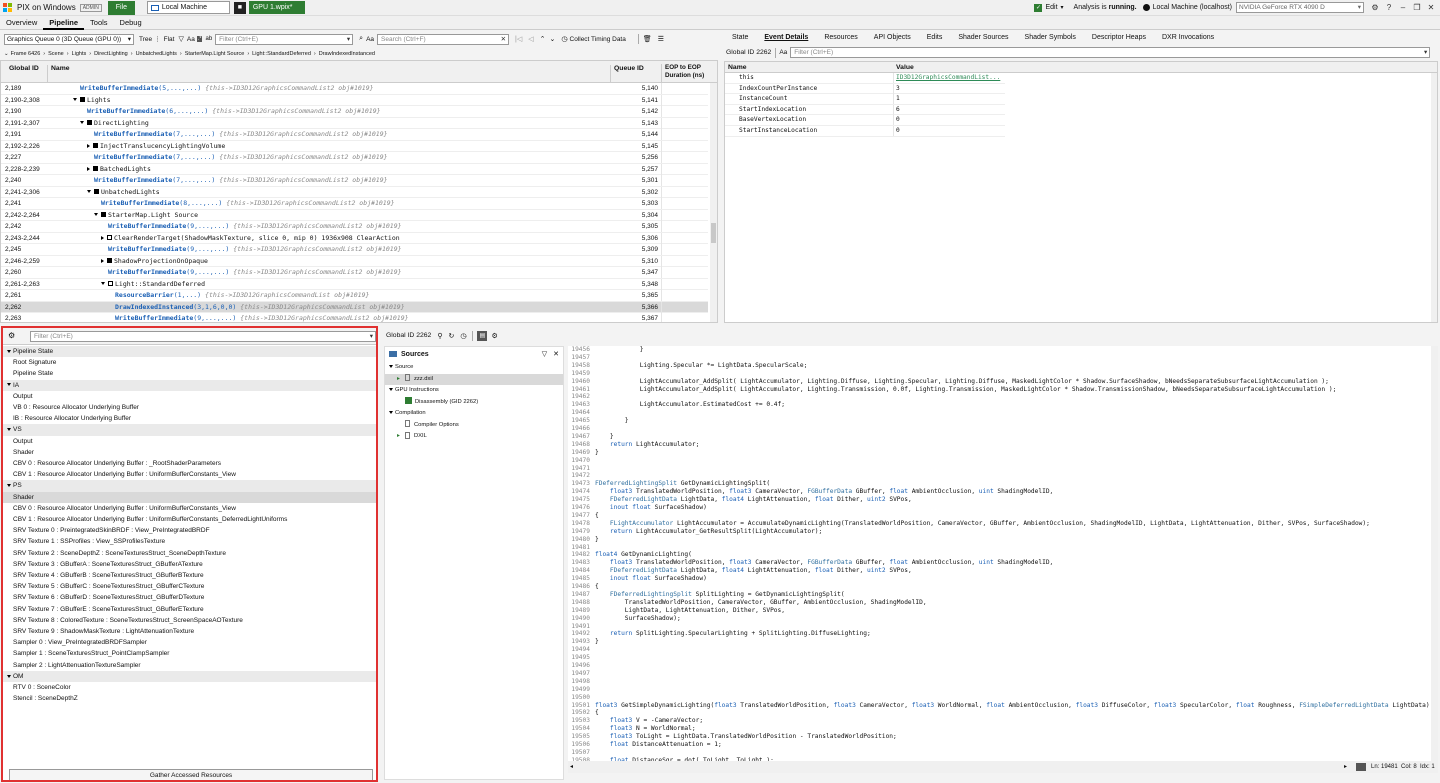 The image size is (1440, 783). What do you see at coordinates (169, 39) in the screenshot?
I see `flat-toggle: Flat` at bounding box center [169, 39].